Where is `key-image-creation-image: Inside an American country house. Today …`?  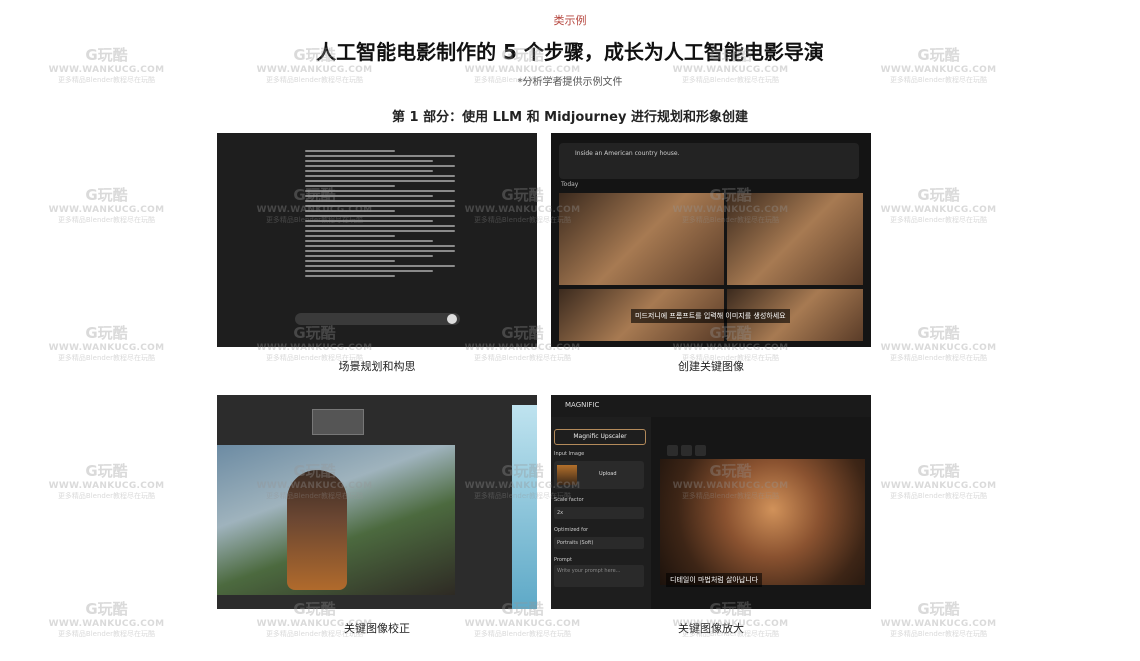
key-image-creation-image: Inside an American country house. Today … is located at coordinates (711, 240).